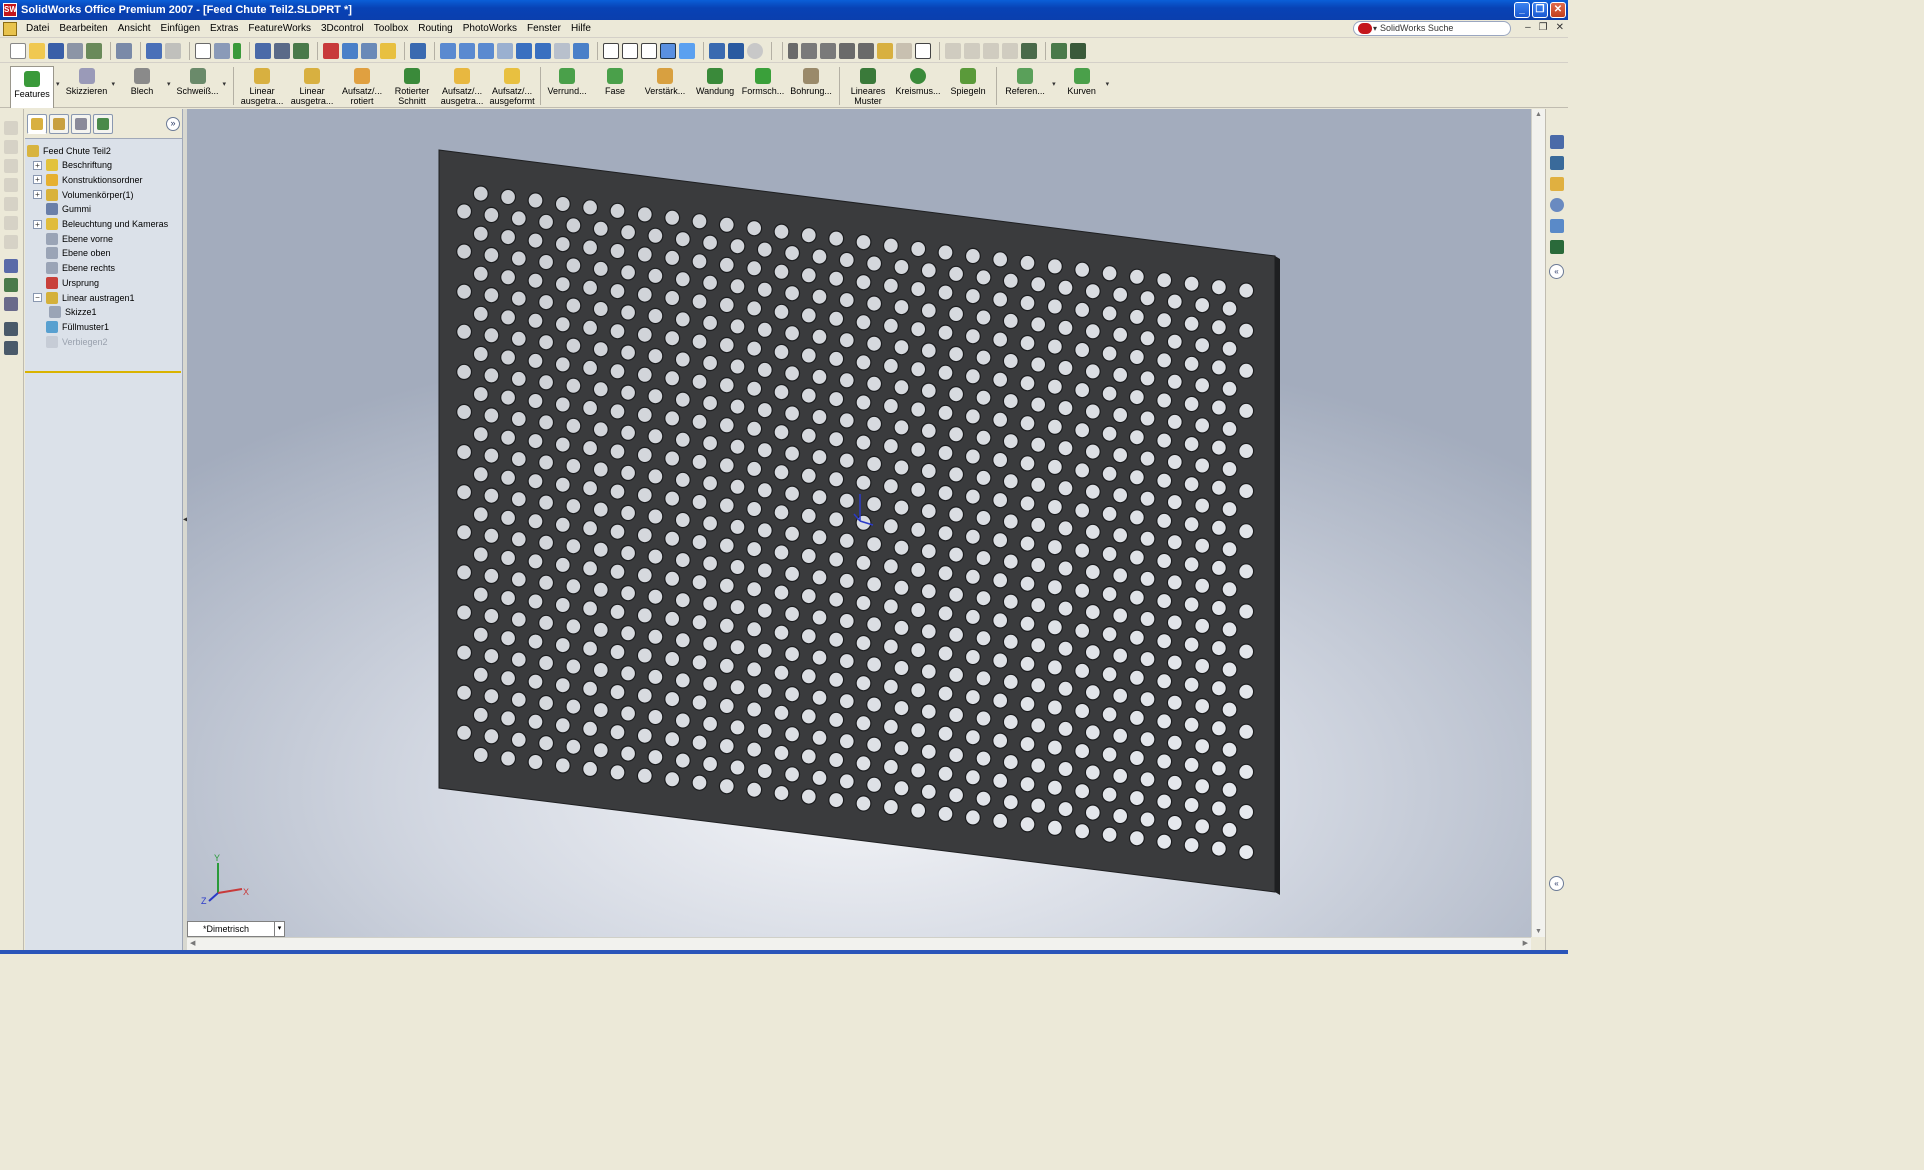 This screenshot has width=1924, height=1170. I want to click on tool-revolved-cut: Rotierter Schnitt, so click(412, 85).